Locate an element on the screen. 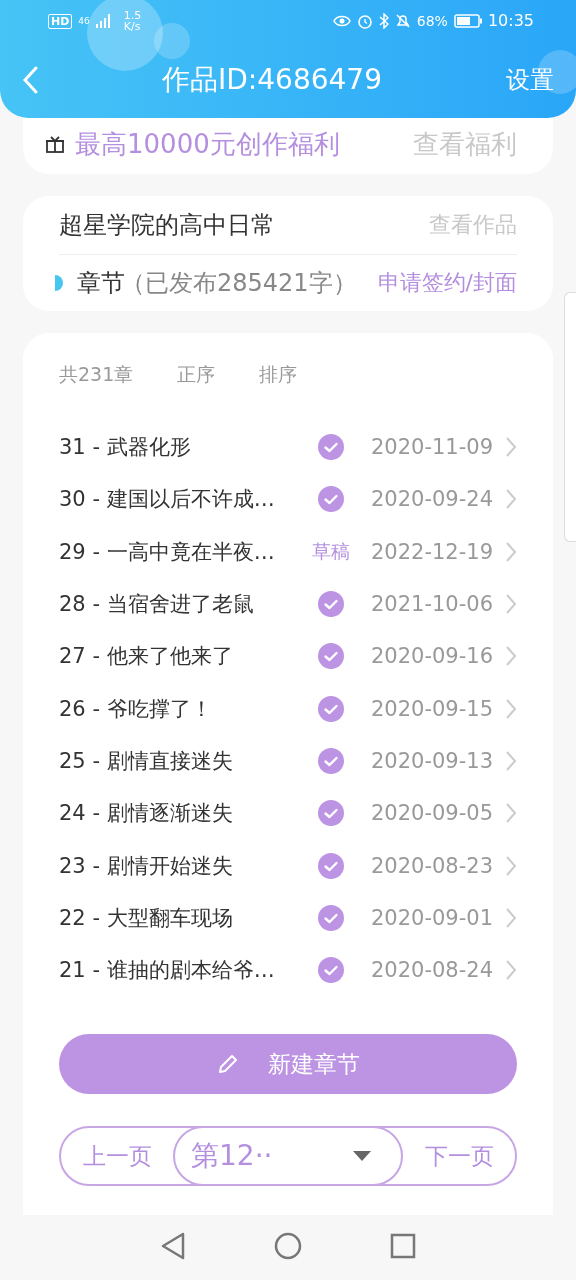 The image size is (576, 1280). chapter-count: 共231章 is located at coordinates (96, 374).